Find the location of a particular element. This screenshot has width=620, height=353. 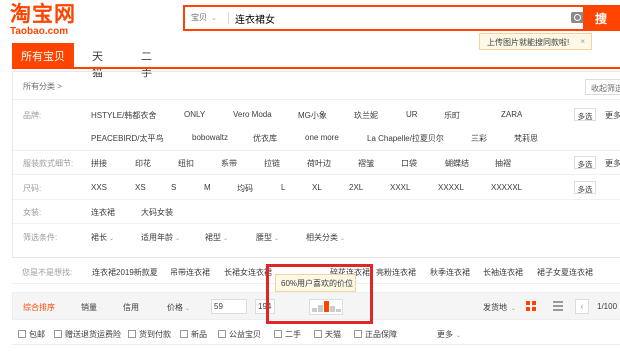

size-option: XXXXXL is located at coordinates (506, 187).